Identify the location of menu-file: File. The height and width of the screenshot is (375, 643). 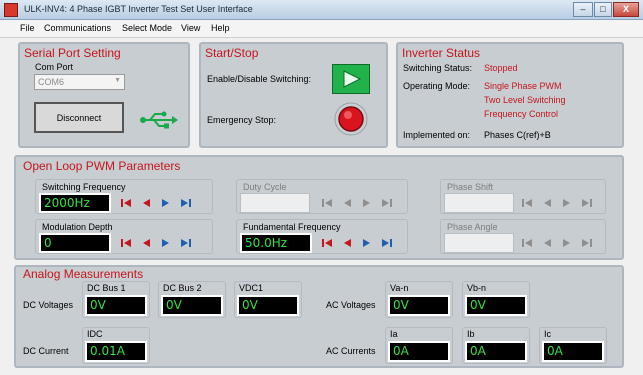
(27, 28).